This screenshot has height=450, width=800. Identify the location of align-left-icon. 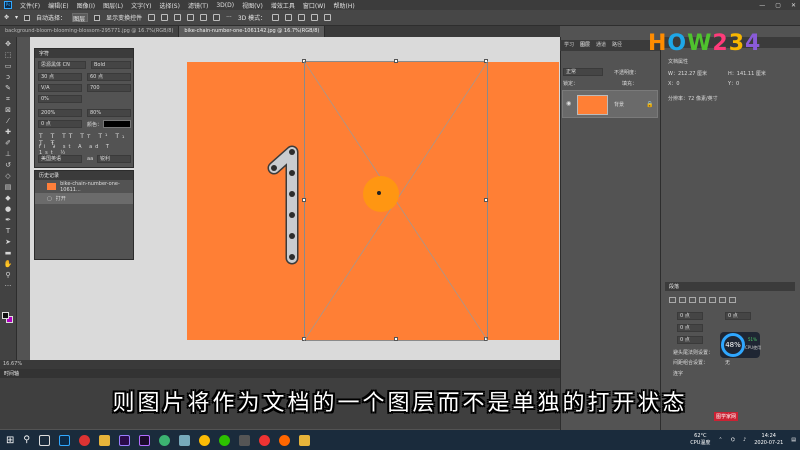
(152, 17).